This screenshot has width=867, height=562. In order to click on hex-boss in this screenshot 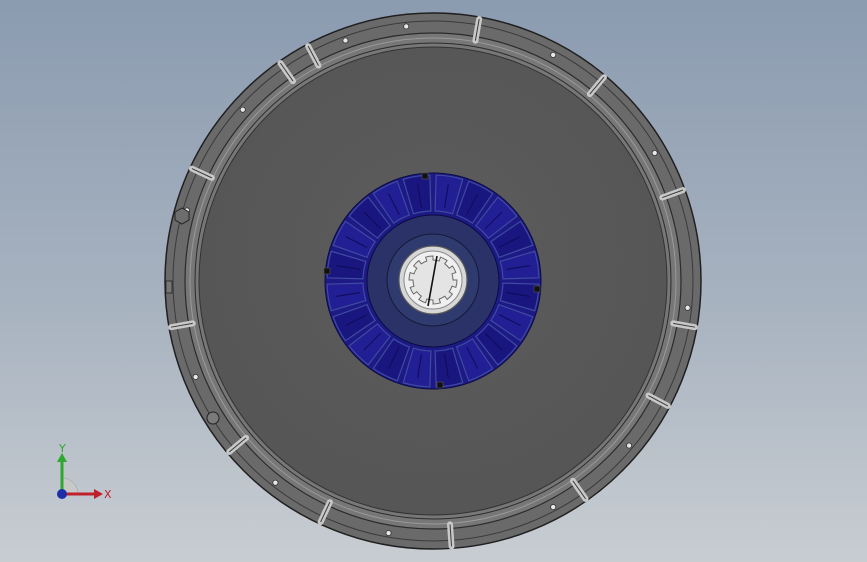, I will do `click(182, 216)`.